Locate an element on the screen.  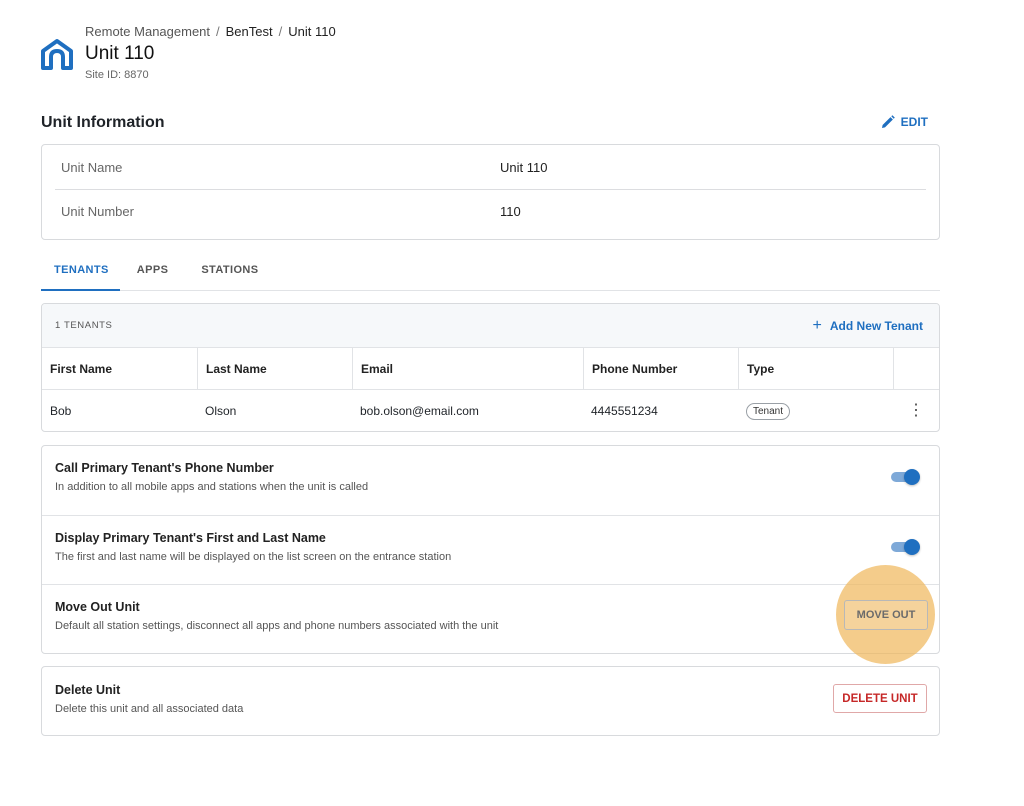
cell-last-name: Olson is located at coordinates (221, 411).